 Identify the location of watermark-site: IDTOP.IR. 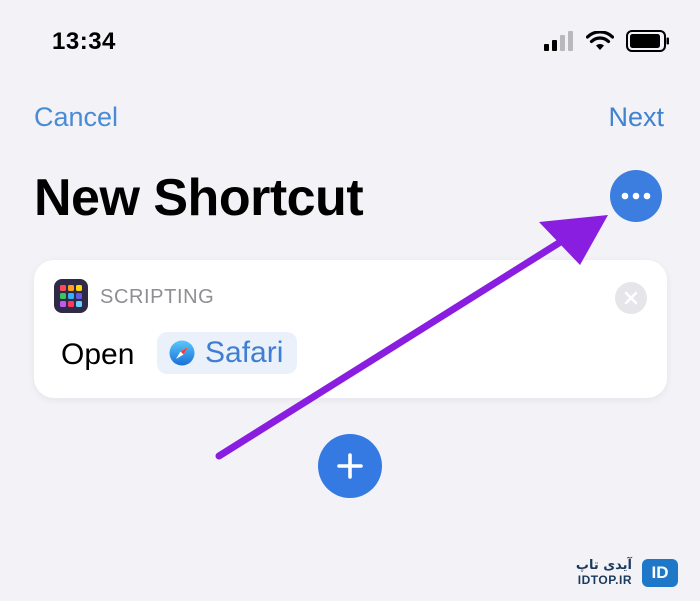
(604, 579).